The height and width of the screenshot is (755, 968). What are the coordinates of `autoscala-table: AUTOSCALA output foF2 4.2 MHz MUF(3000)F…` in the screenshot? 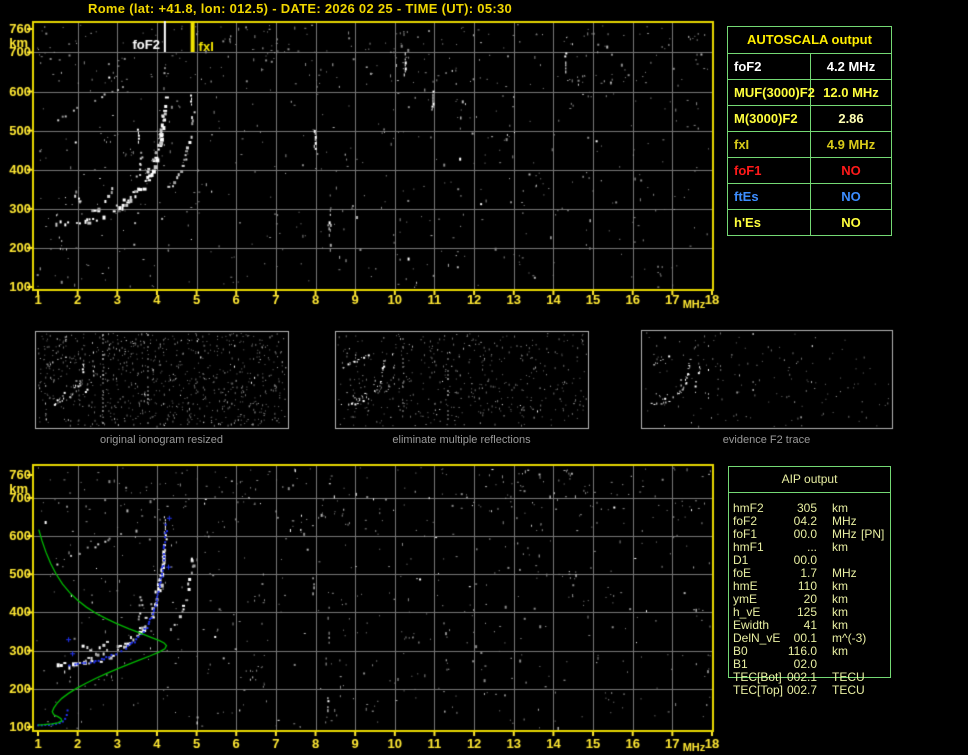 It's located at (809, 131).